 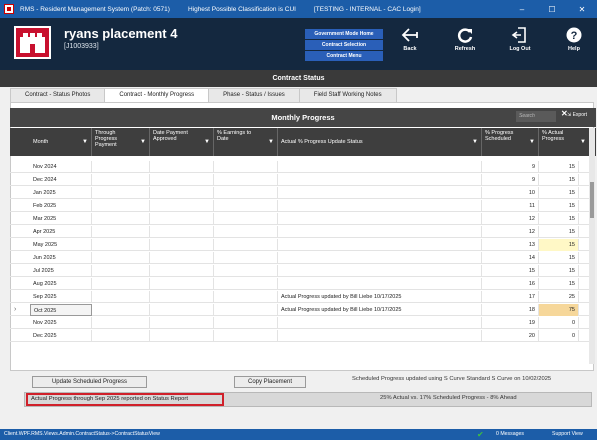 What do you see at coordinates (300, 193) in the screenshot?
I see `table-row: Jan 2025 10 15` at bounding box center [300, 193].